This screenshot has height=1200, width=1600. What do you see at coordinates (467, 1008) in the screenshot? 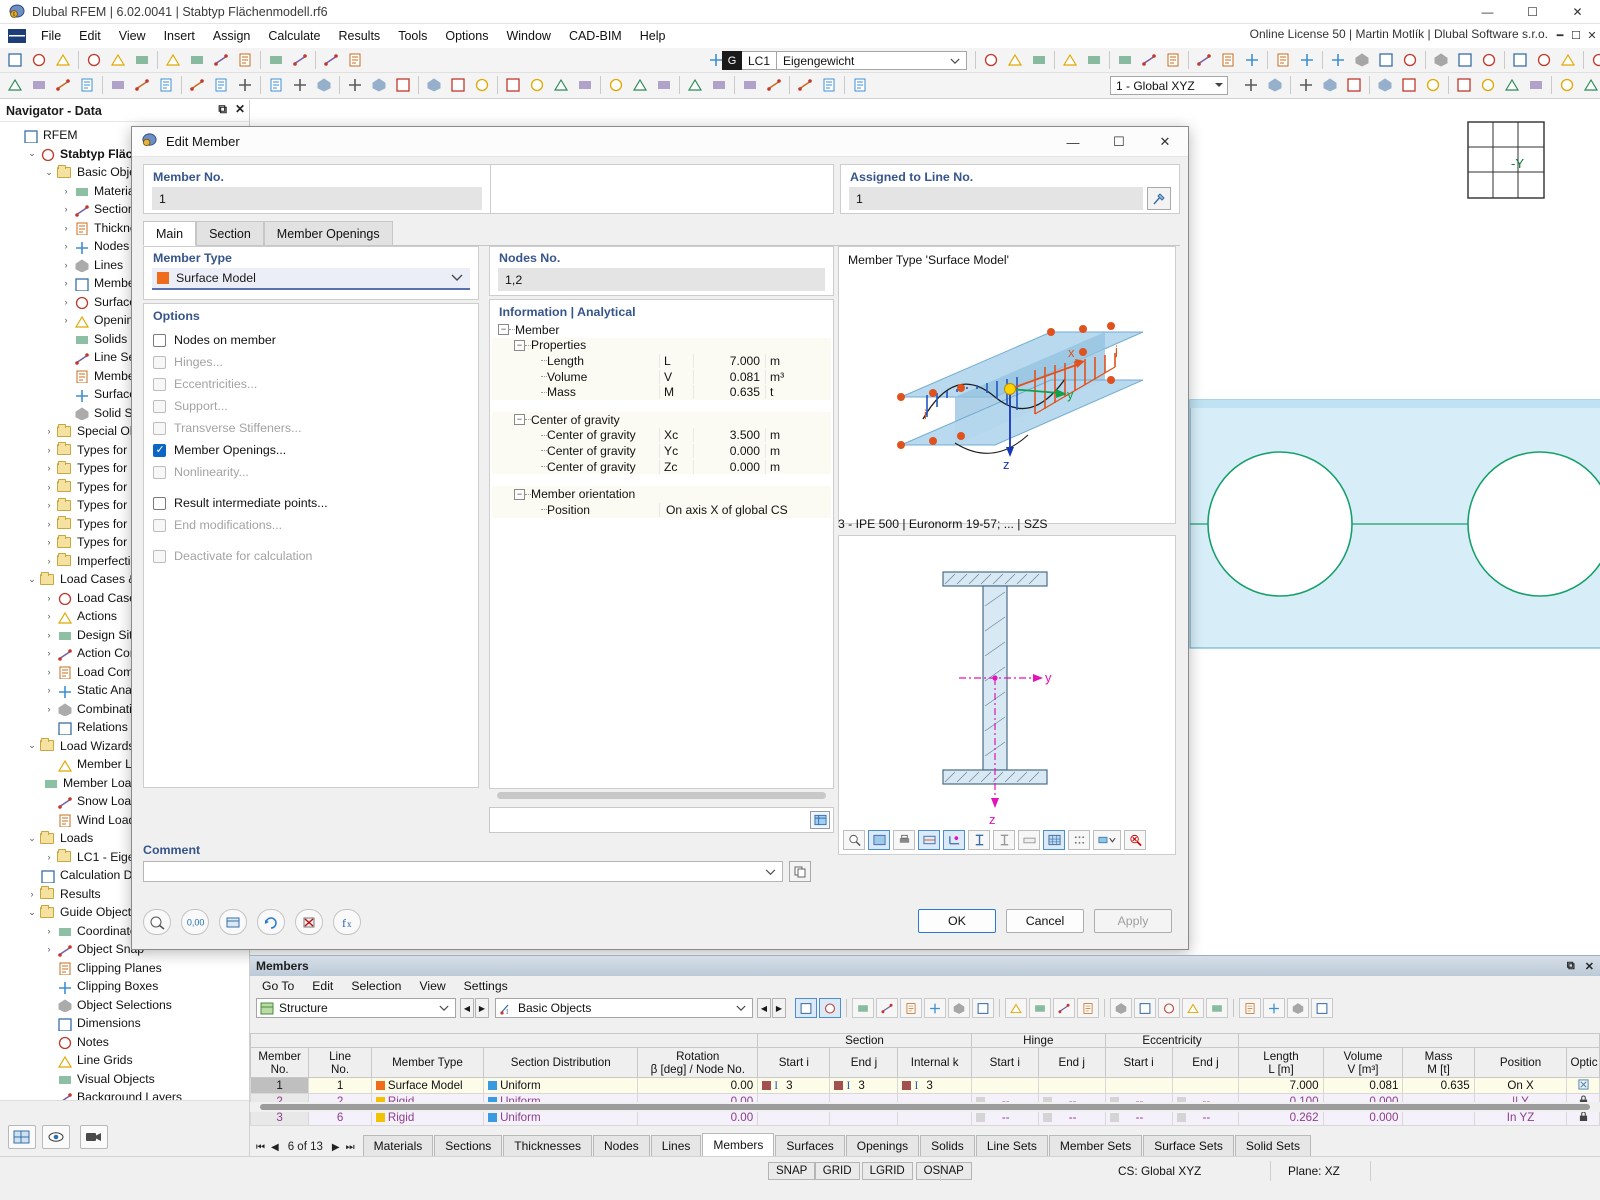
I see `structure-prev-button: ◀` at bounding box center [467, 1008].